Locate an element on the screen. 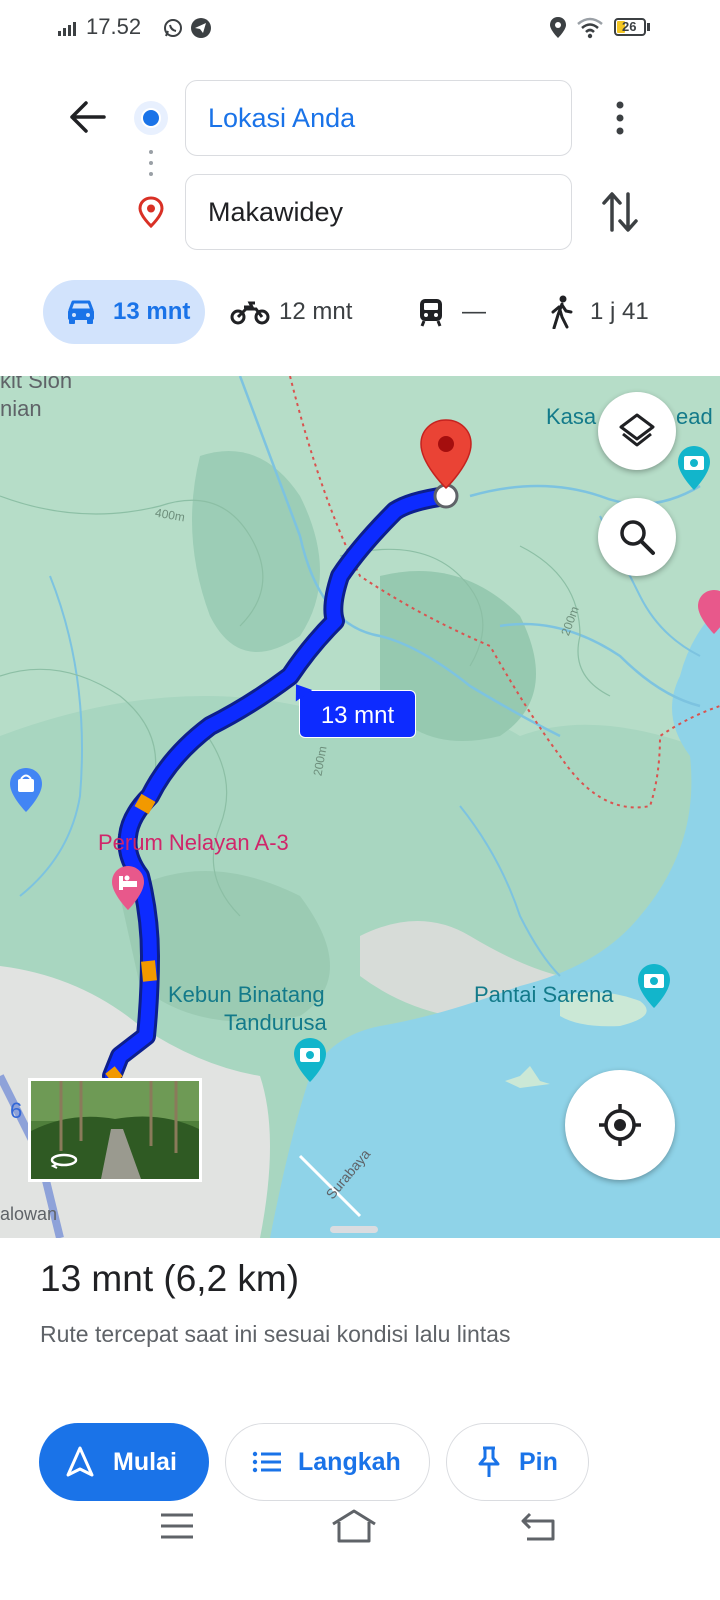  camera-poi-icon-kebun is located at coordinates (310, 1060).